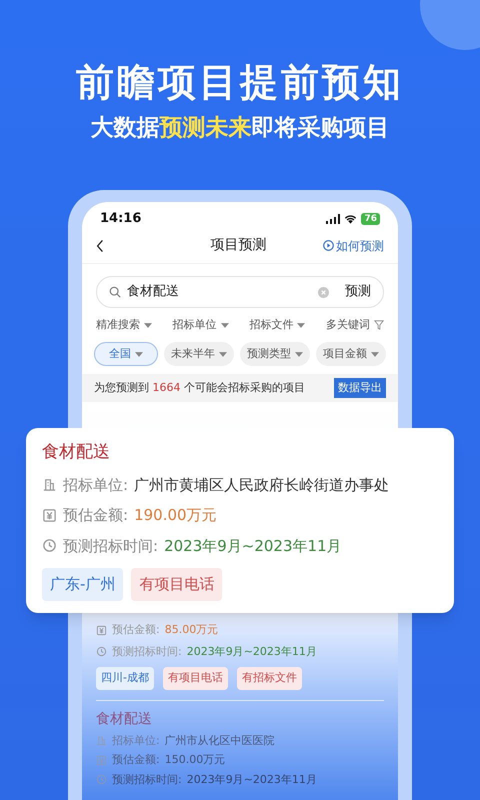 Image resolution: width=480 pixels, height=800 pixels. Describe the element at coordinates (83, 584) in the screenshot. I see `tag: 广东-广州` at that location.